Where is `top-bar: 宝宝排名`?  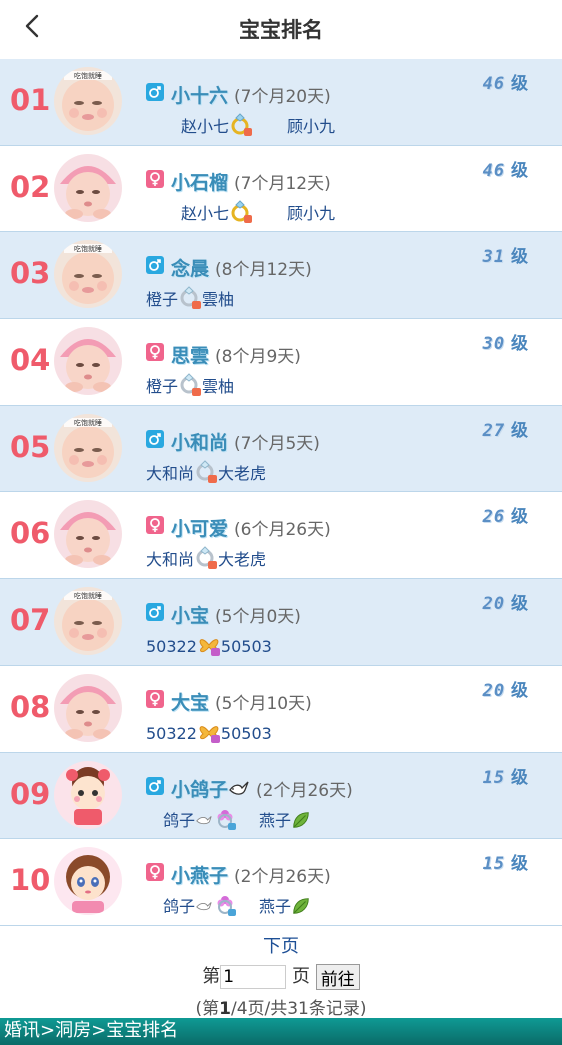
top-bar: 宝宝排名 is located at coordinates (281, 29).